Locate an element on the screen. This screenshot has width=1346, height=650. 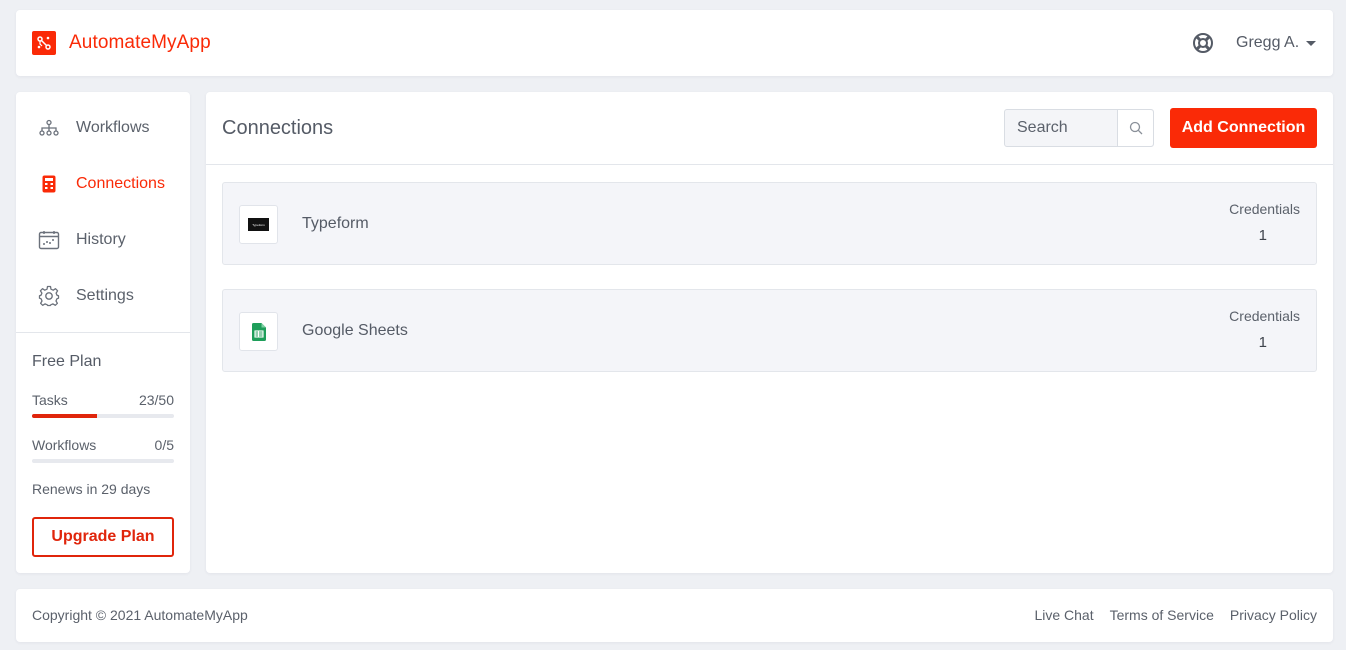
top-header: AutomateMyApp Gregg A. is located at coordinates (674, 43).